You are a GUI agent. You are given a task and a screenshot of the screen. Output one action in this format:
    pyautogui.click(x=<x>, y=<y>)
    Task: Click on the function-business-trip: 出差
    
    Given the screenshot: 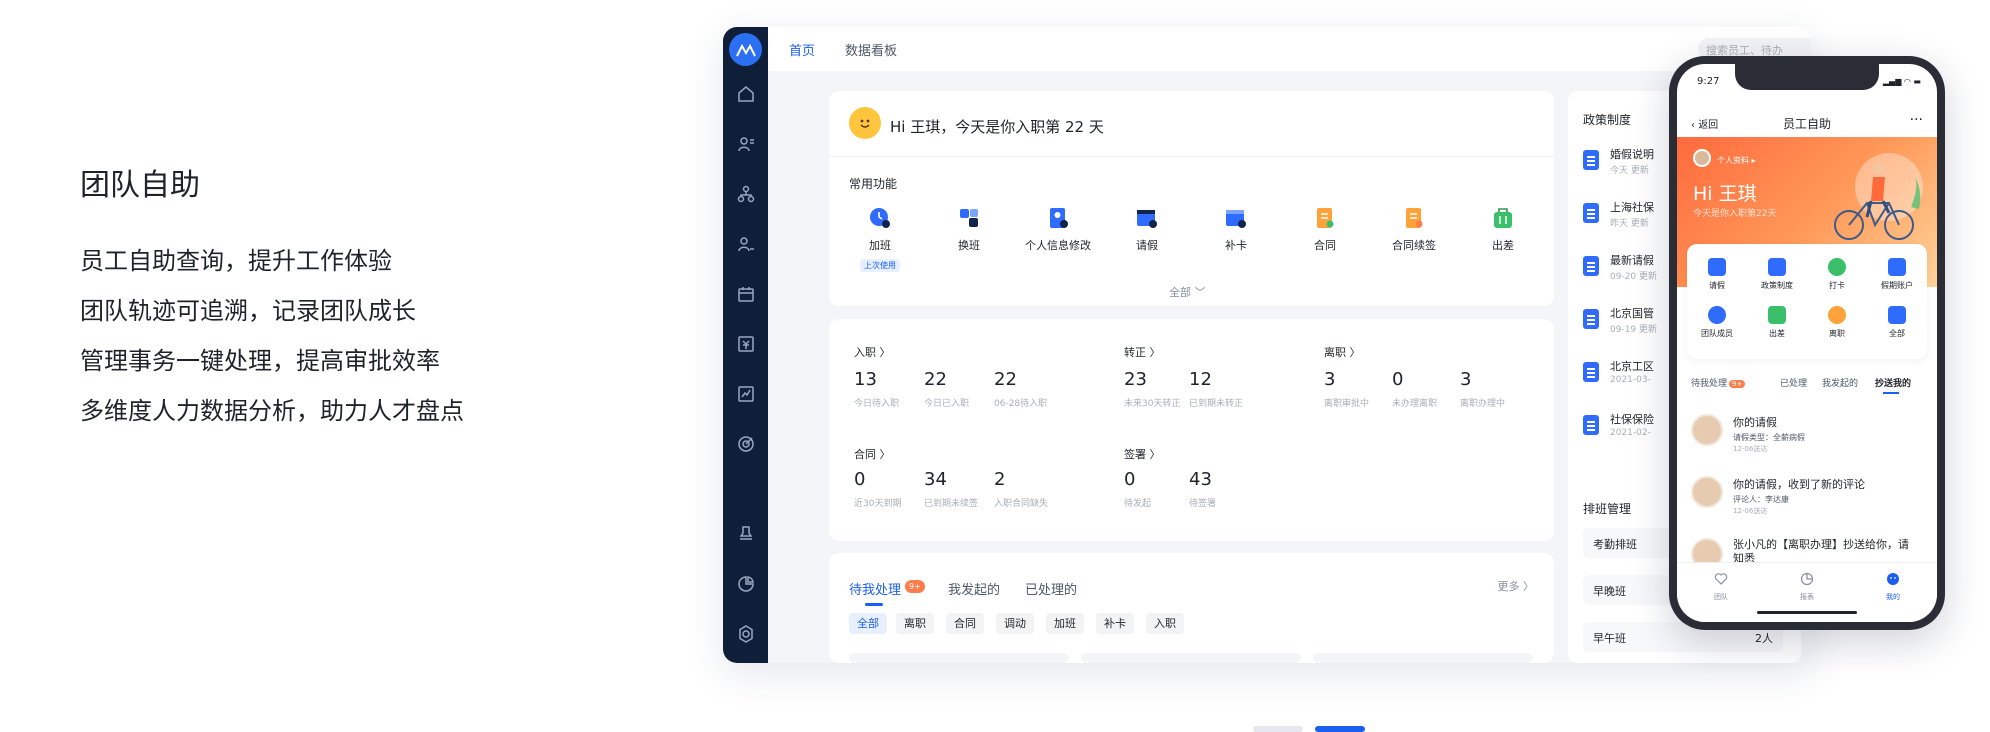 What is the action you would take?
    pyautogui.click(x=1503, y=229)
    